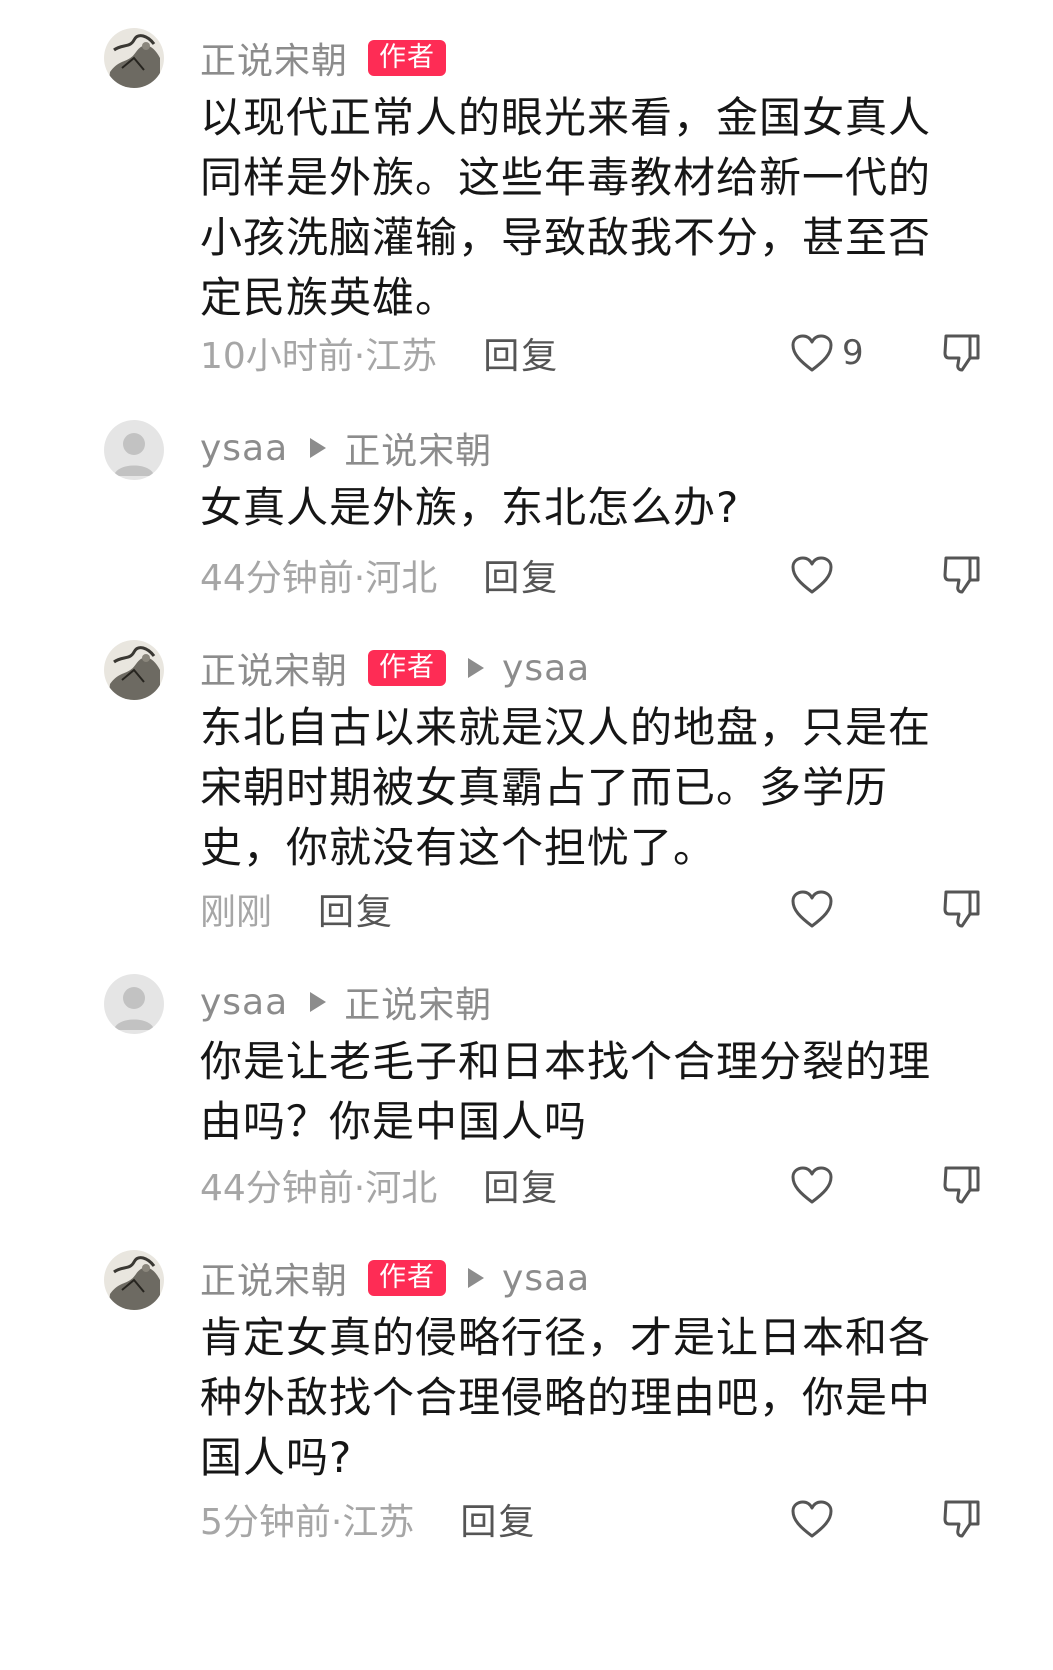 This screenshot has width=1053, height=1670. I want to click on comment-header: 正说宋朝 作者, so click(323, 58).